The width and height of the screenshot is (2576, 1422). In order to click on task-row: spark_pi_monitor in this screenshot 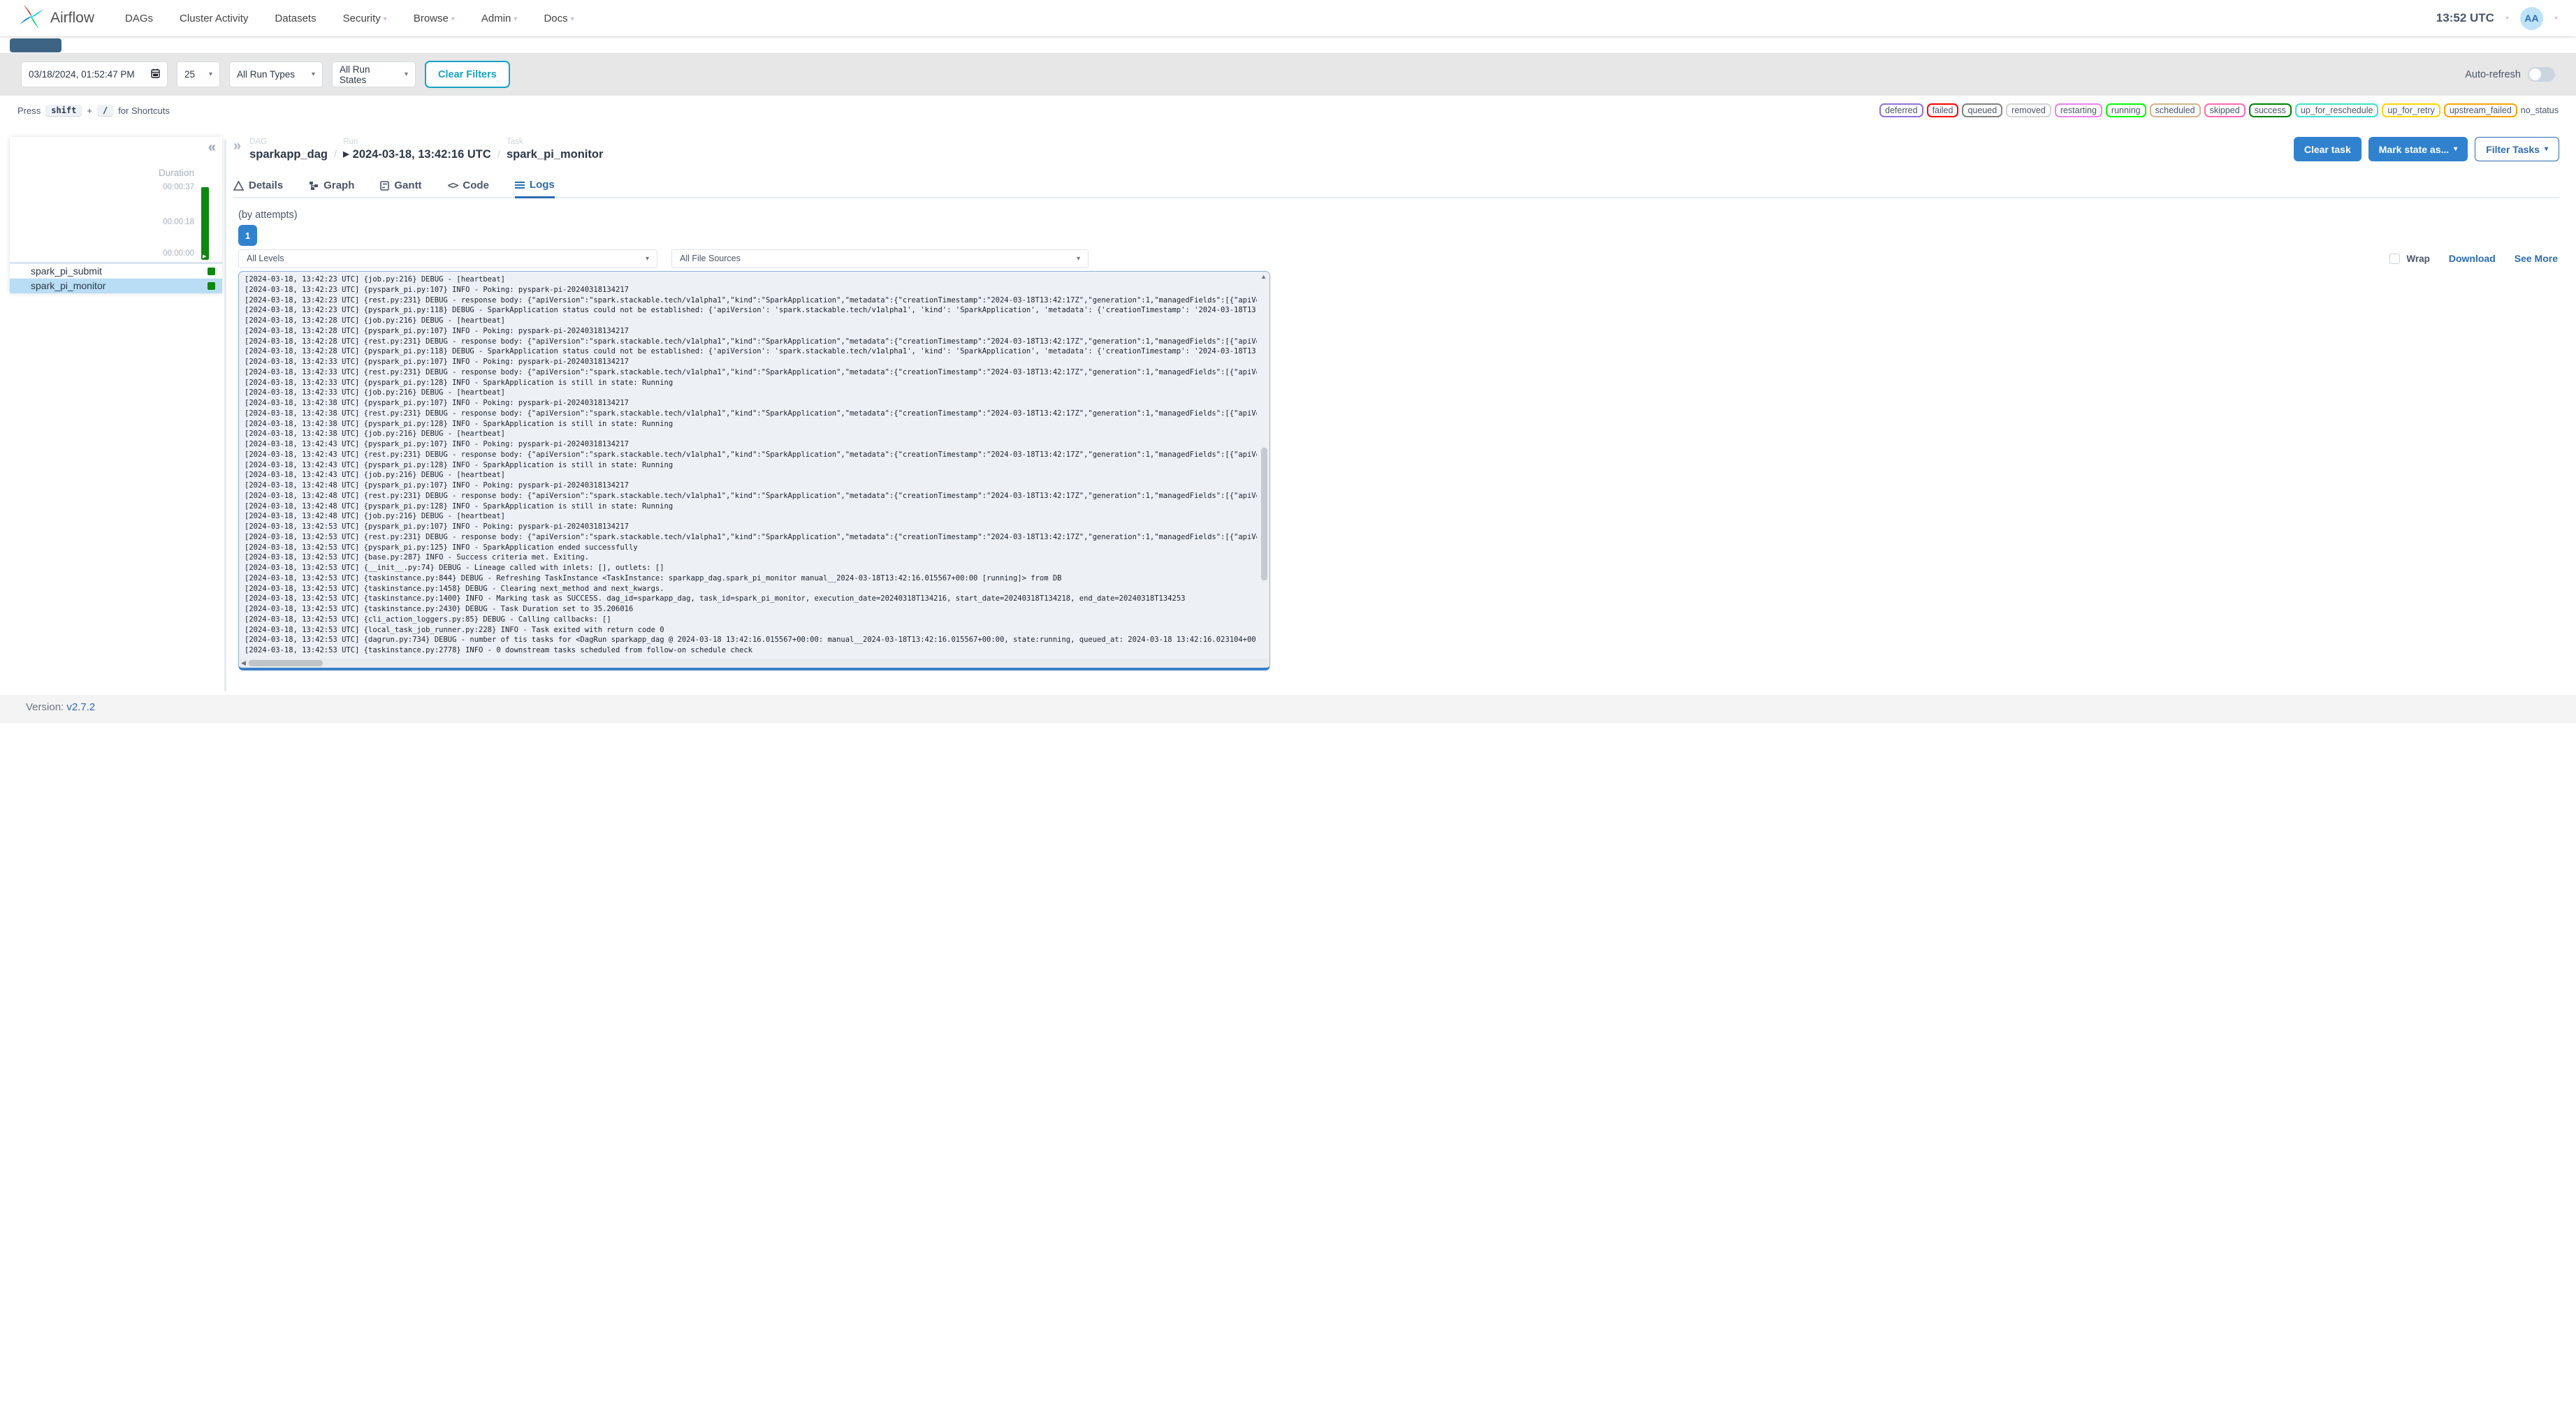, I will do `click(116, 286)`.